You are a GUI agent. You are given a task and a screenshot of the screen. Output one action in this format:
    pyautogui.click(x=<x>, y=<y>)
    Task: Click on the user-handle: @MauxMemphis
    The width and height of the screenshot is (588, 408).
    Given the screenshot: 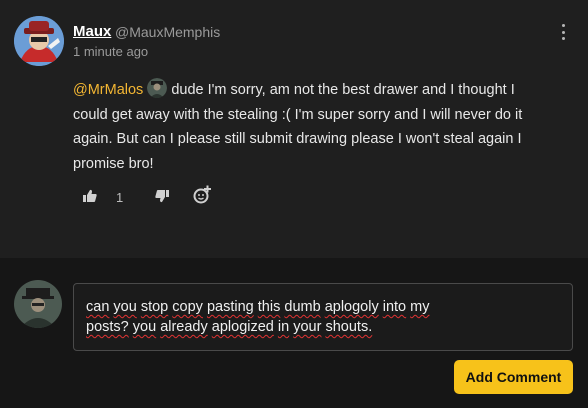 What is the action you would take?
    pyautogui.click(x=168, y=32)
    